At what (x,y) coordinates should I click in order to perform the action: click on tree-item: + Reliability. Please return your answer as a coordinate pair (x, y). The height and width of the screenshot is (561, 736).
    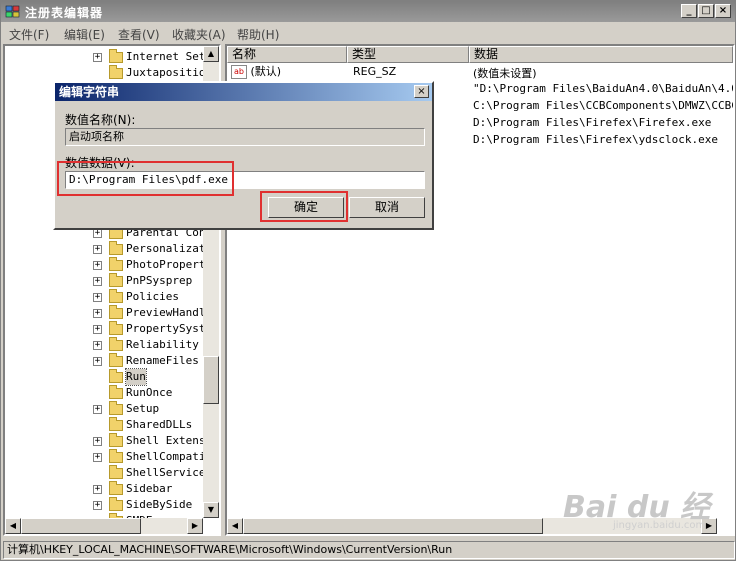
    Looking at the image, I should click on (103, 345).